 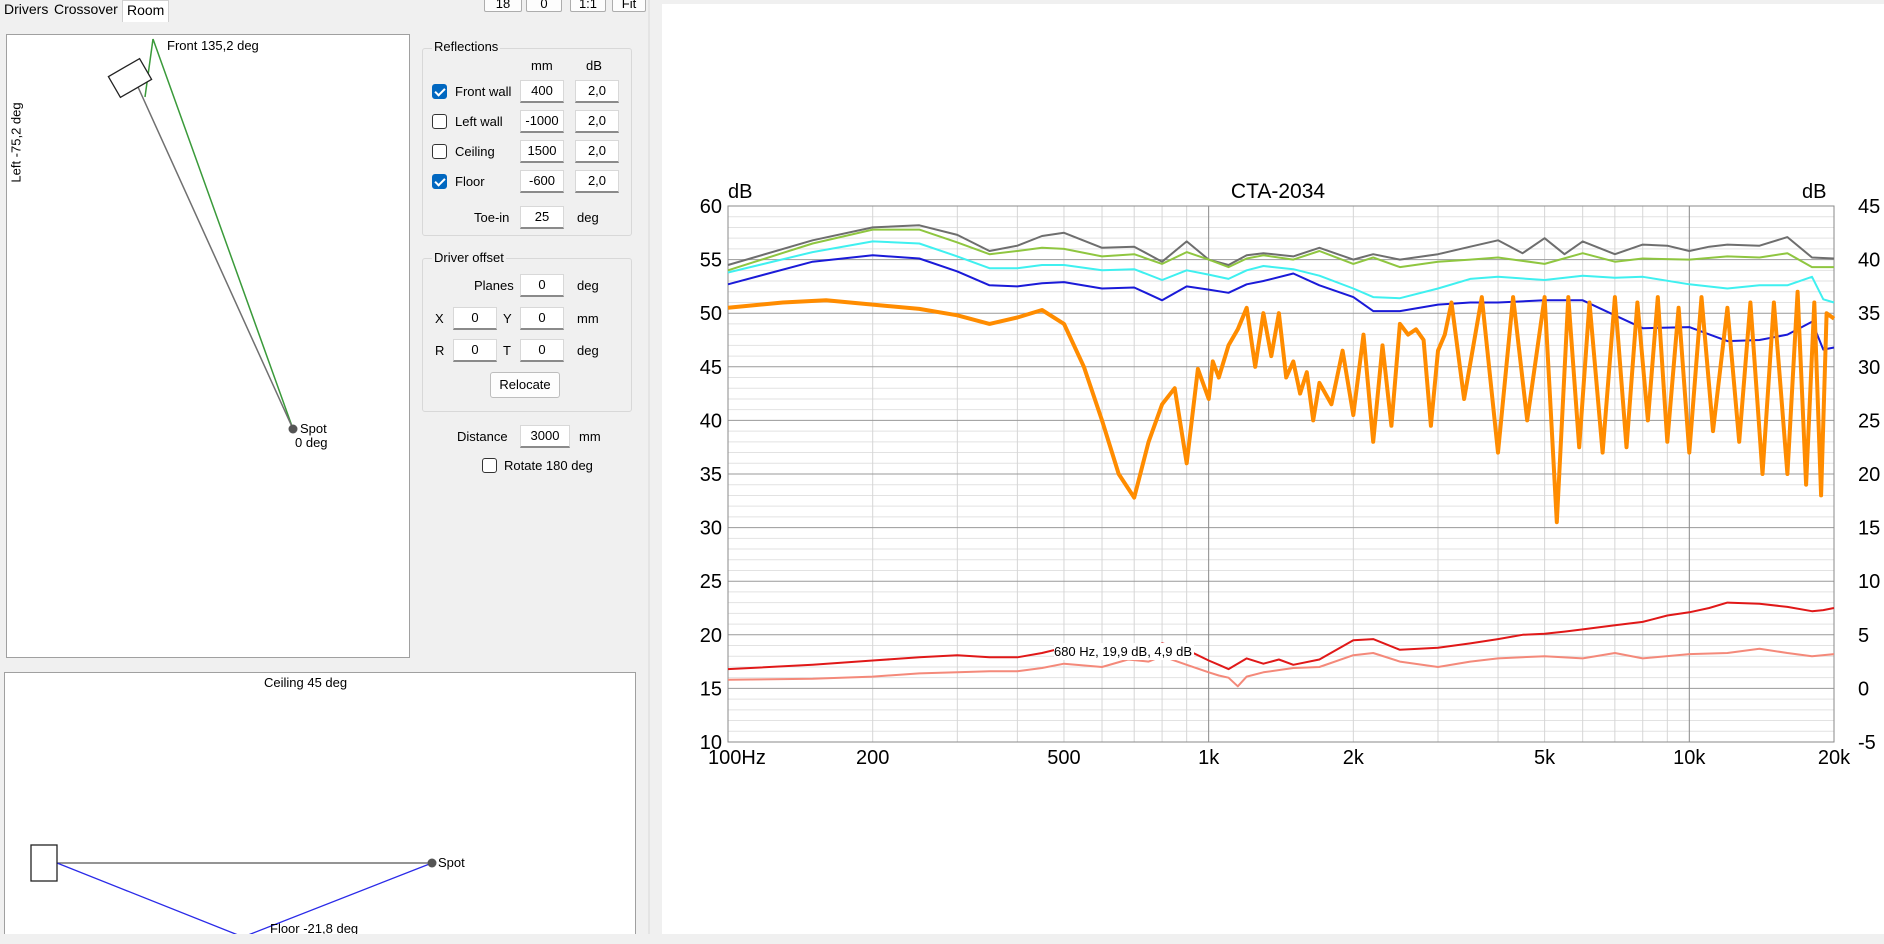 I want to click on y-tick-right: 5, so click(x=1863, y=636).